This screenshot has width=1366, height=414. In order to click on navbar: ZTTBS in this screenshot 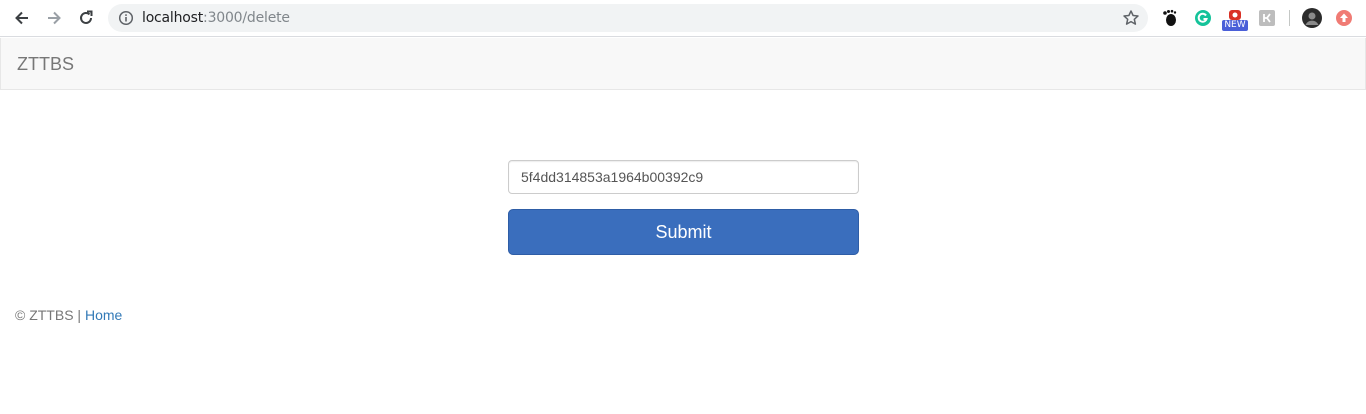, I will do `click(683, 64)`.